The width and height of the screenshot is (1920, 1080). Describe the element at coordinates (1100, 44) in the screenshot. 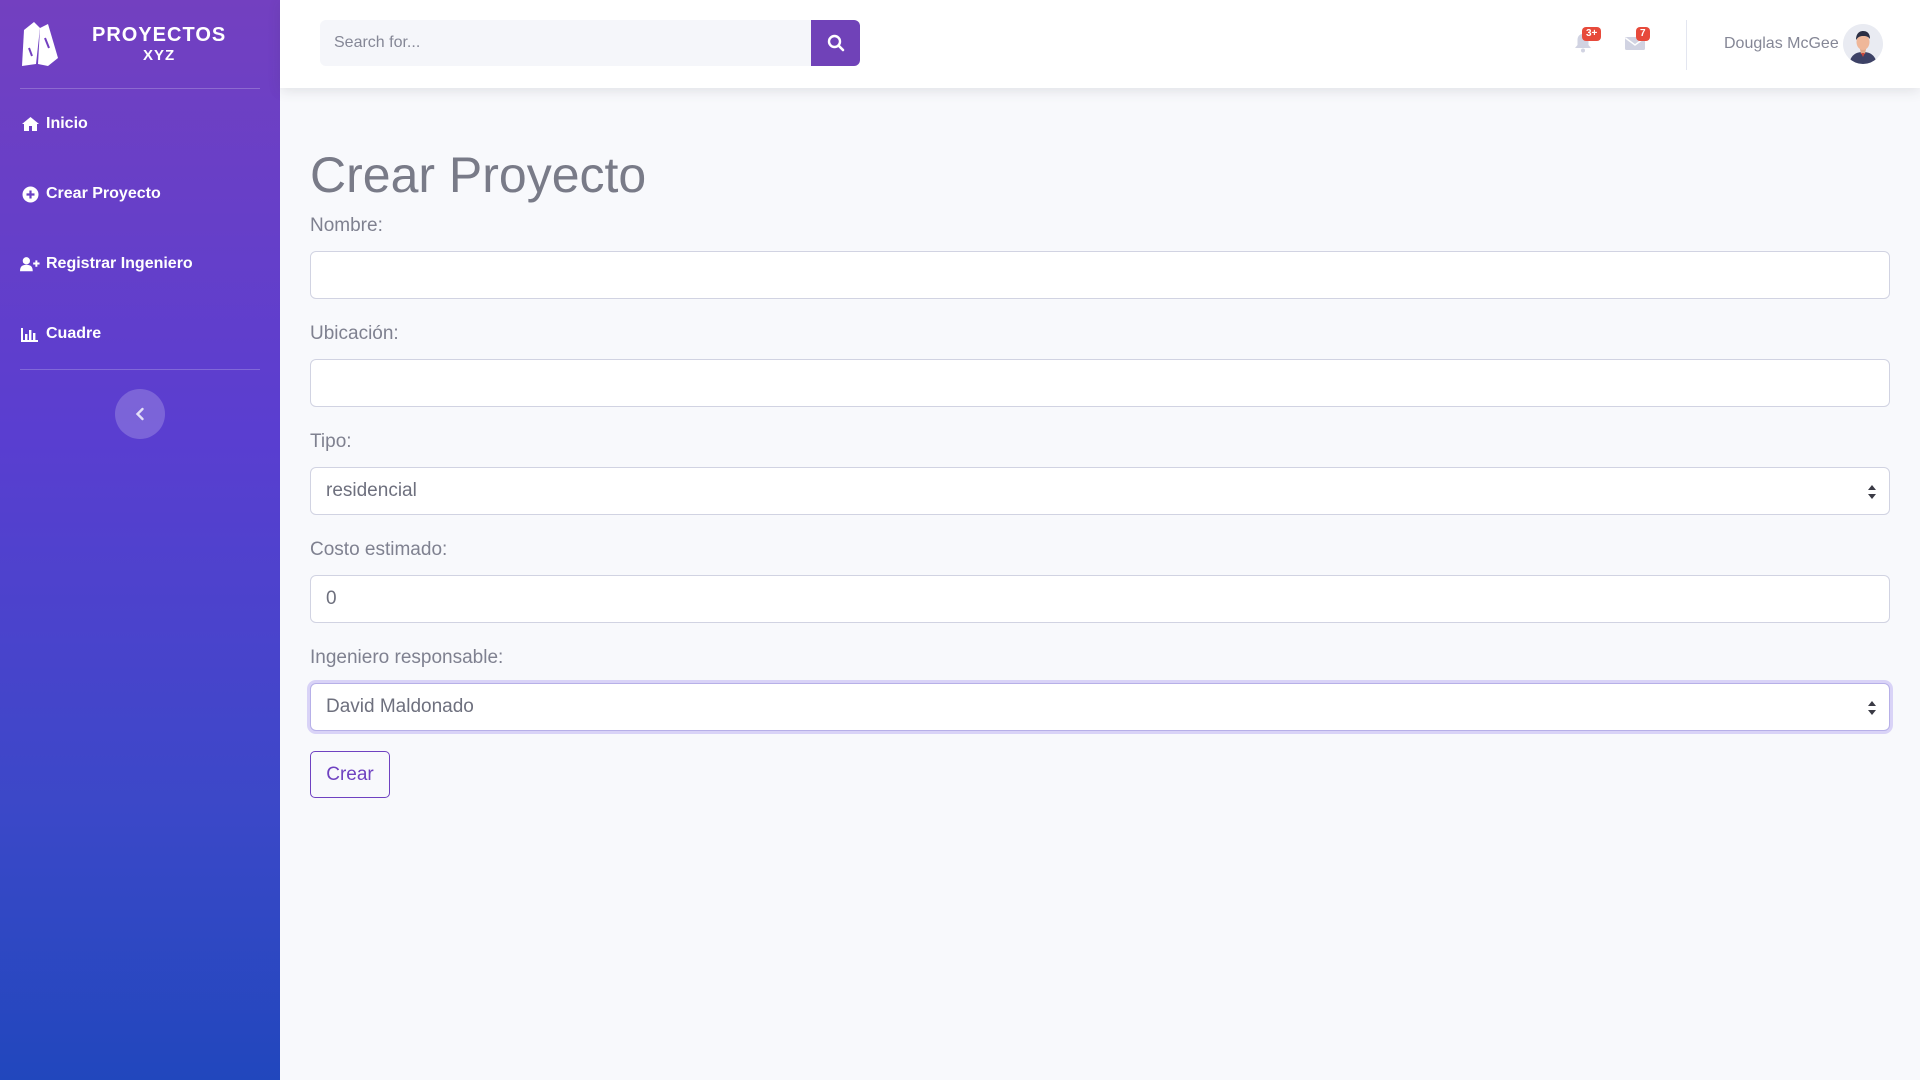

I see `topbar: 3+ 7 Douglas McGee` at that location.